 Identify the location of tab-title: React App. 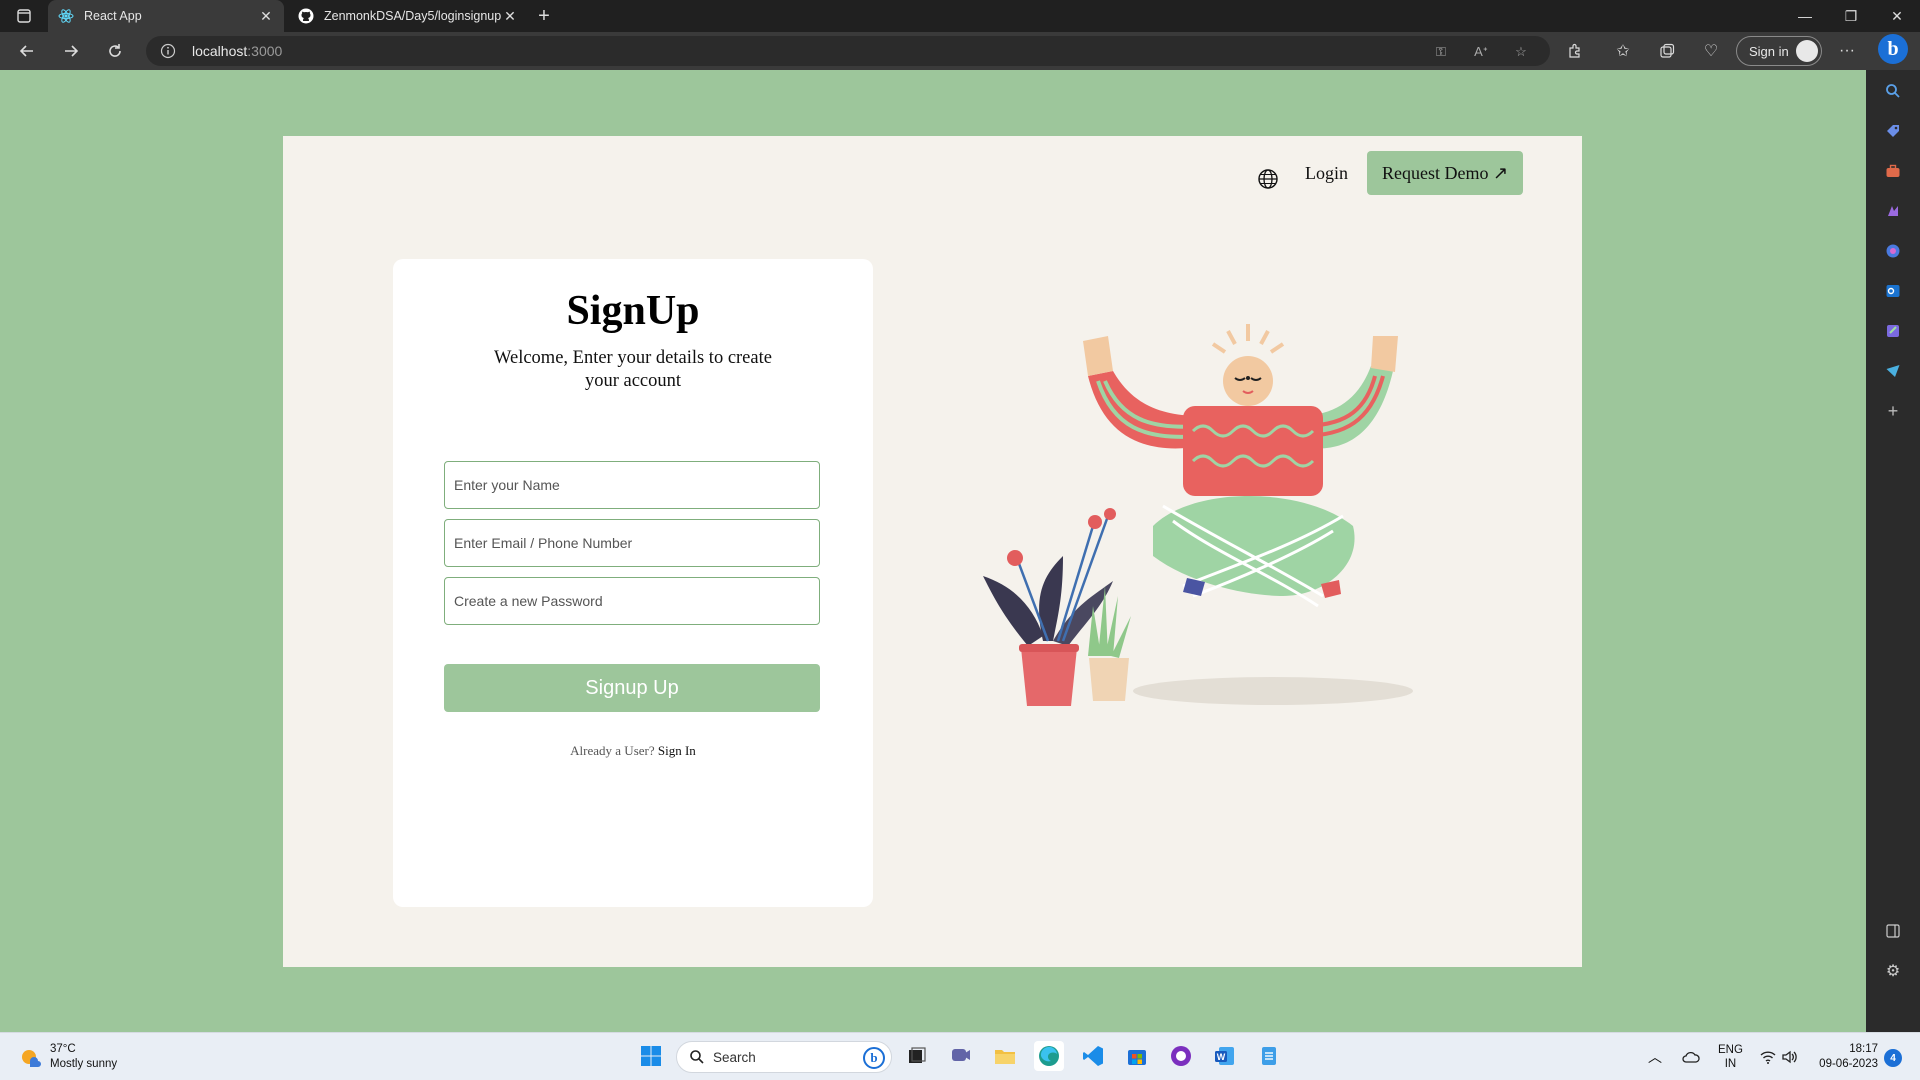
(113, 16).